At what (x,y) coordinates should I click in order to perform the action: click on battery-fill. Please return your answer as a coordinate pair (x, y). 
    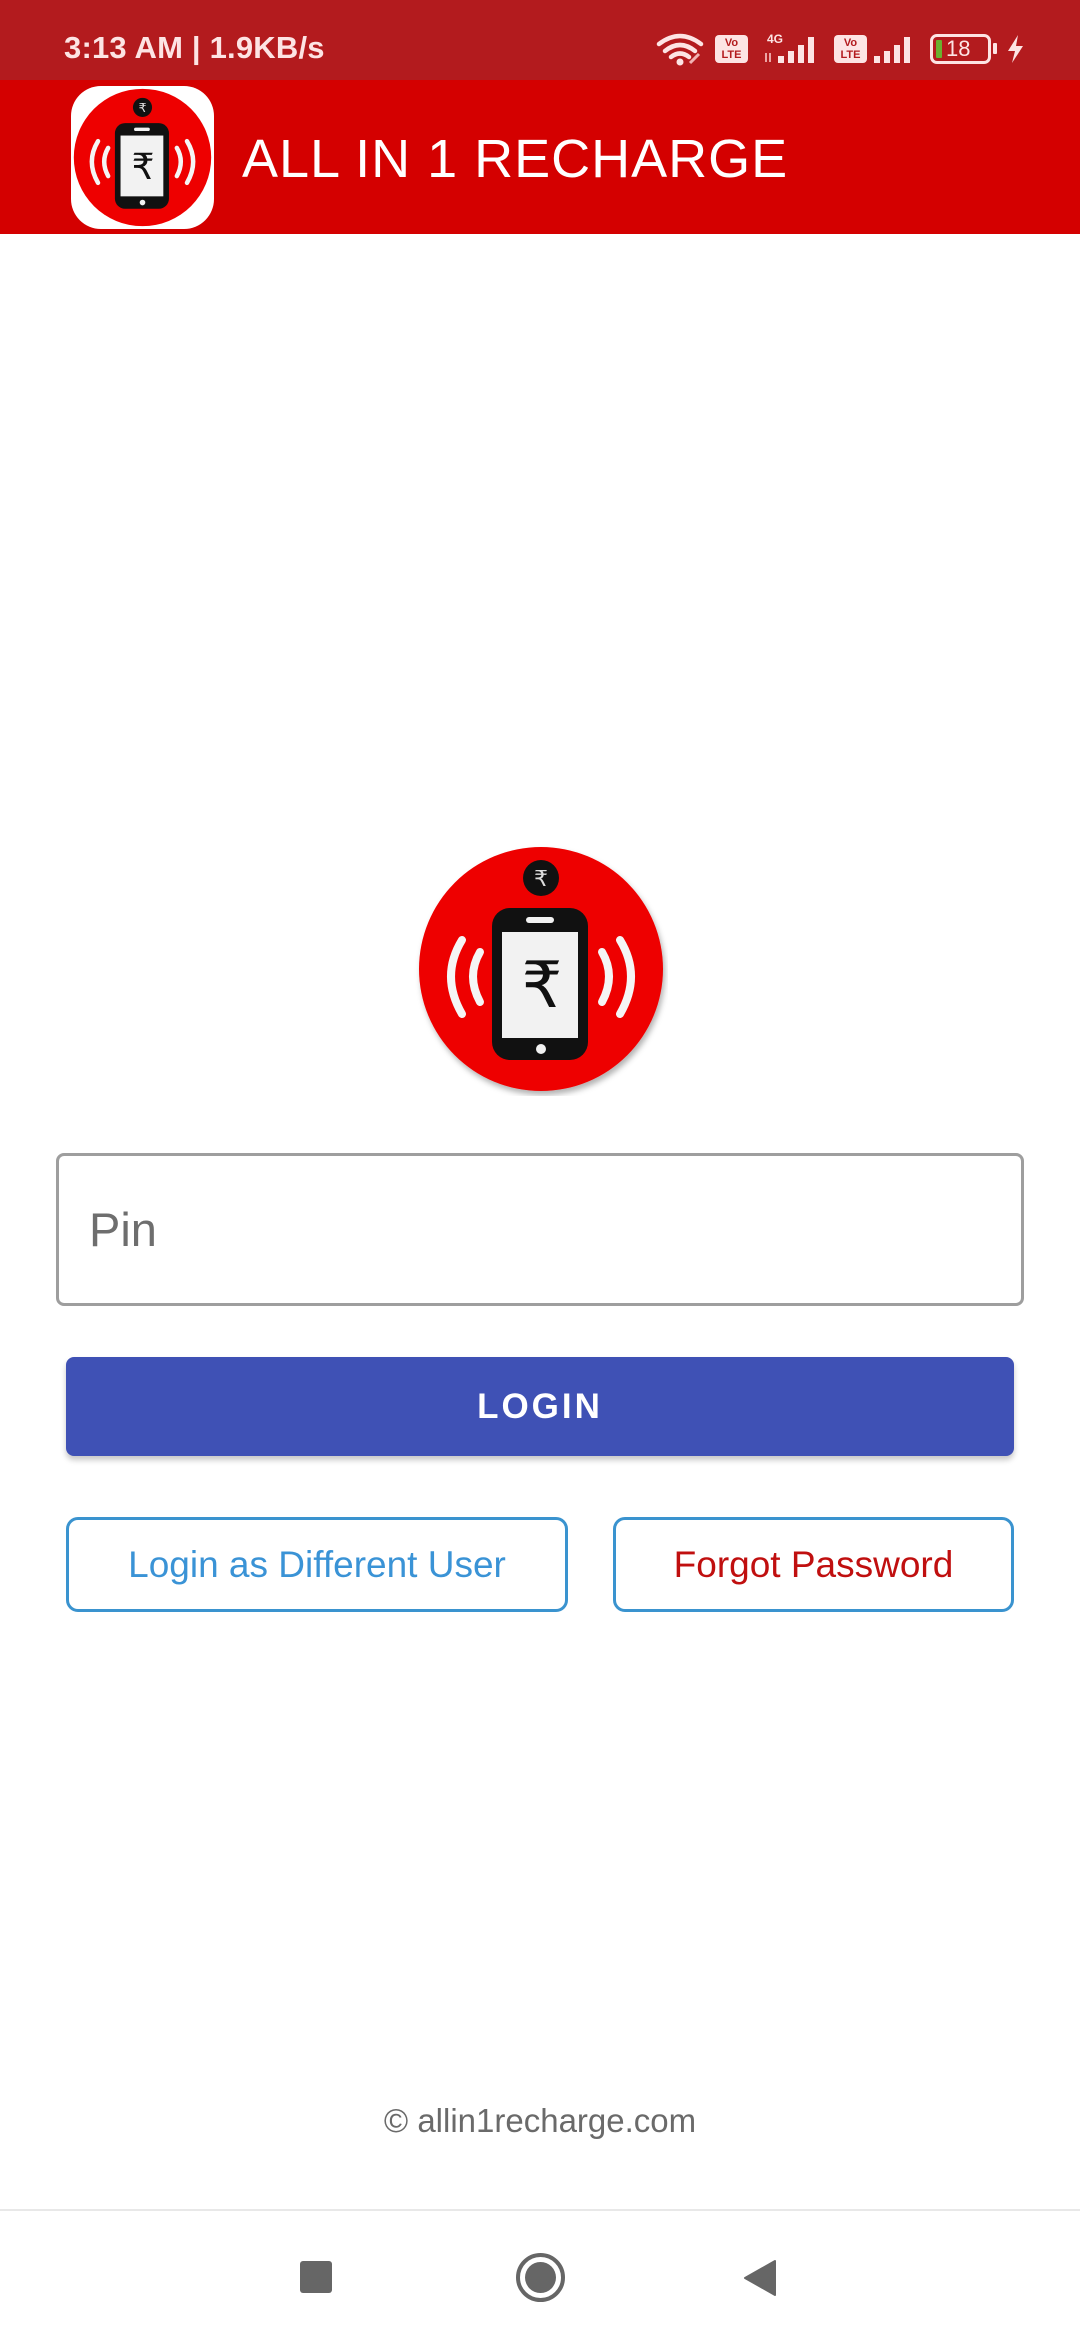
    Looking at the image, I should click on (939, 49).